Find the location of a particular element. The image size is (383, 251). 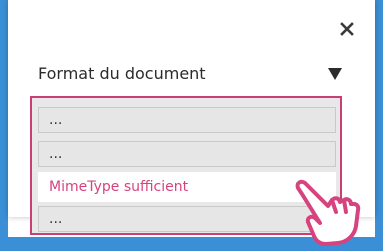

close-icon-glyph is located at coordinates (347, 29).